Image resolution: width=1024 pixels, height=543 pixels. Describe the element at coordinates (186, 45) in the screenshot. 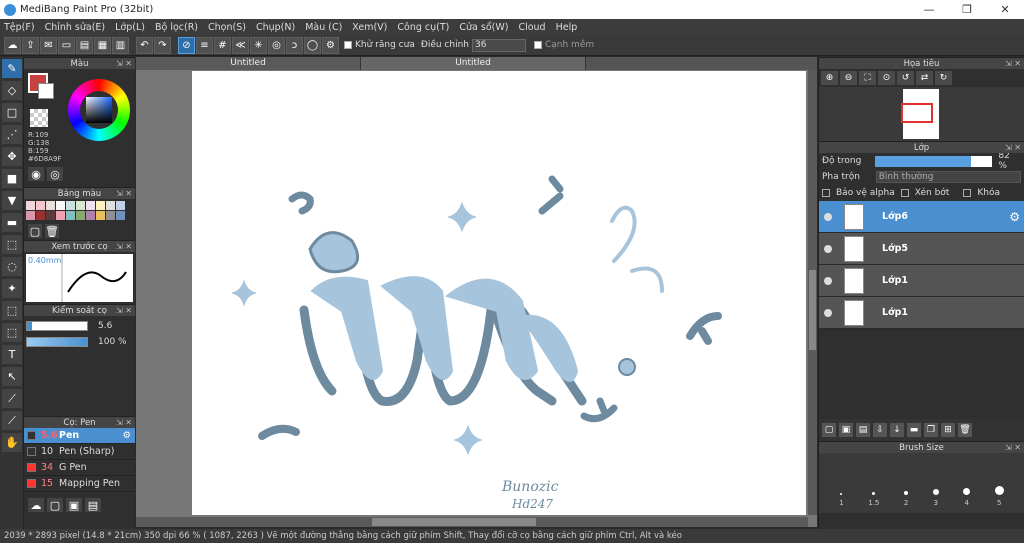

I see `snap-off-icon: ⊘` at that location.